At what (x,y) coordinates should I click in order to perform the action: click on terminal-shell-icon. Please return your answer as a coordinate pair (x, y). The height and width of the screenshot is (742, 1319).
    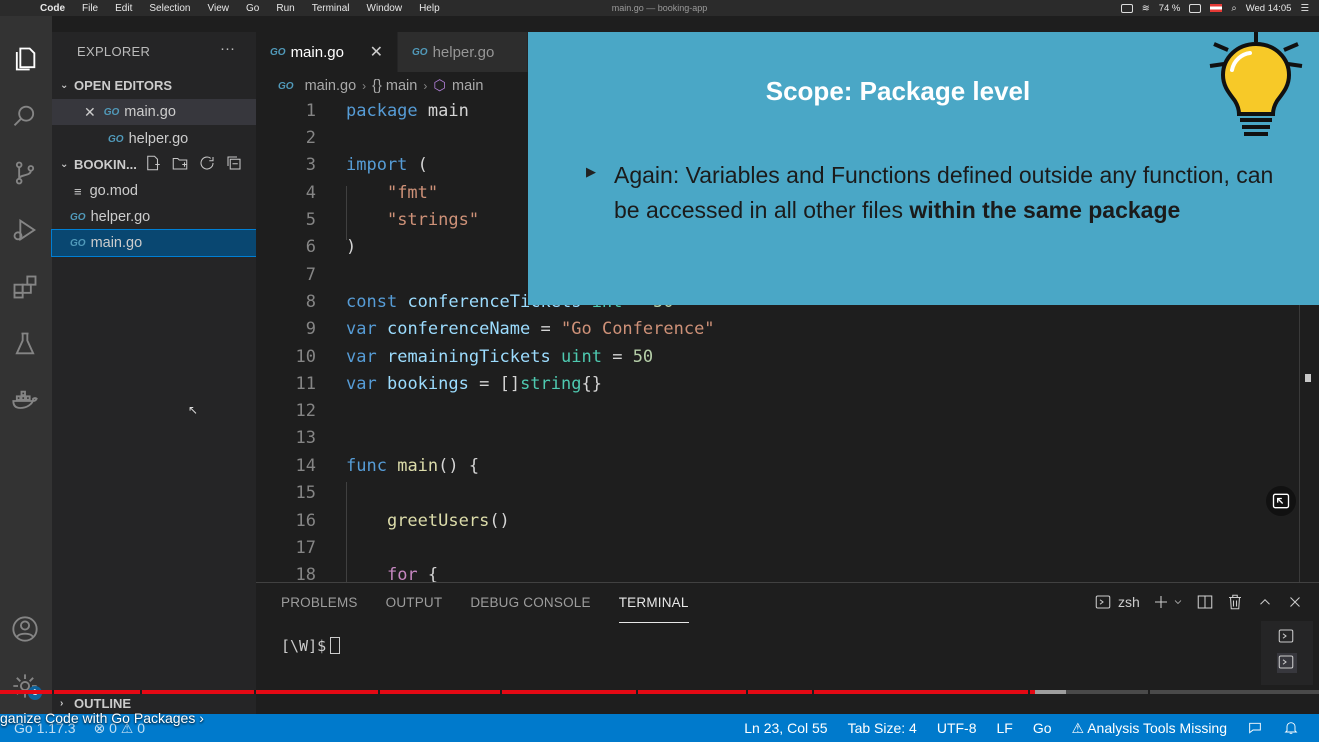
    Looking at the image, I should click on (1103, 602).